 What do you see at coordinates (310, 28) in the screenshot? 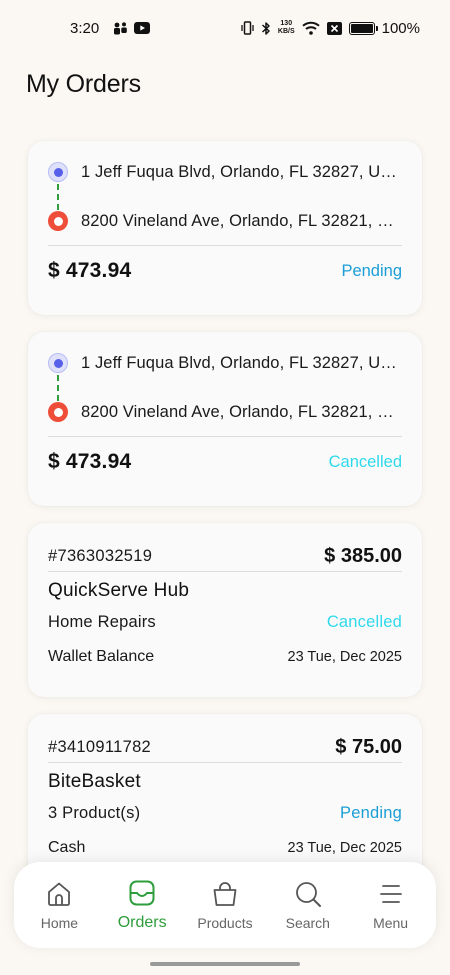
I see `wifi-icon` at bounding box center [310, 28].